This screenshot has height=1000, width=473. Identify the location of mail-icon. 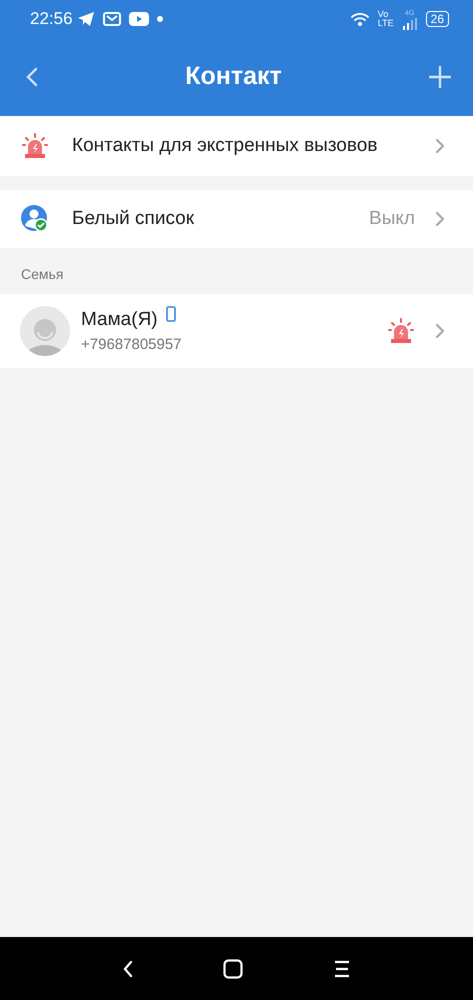
(111, 19).